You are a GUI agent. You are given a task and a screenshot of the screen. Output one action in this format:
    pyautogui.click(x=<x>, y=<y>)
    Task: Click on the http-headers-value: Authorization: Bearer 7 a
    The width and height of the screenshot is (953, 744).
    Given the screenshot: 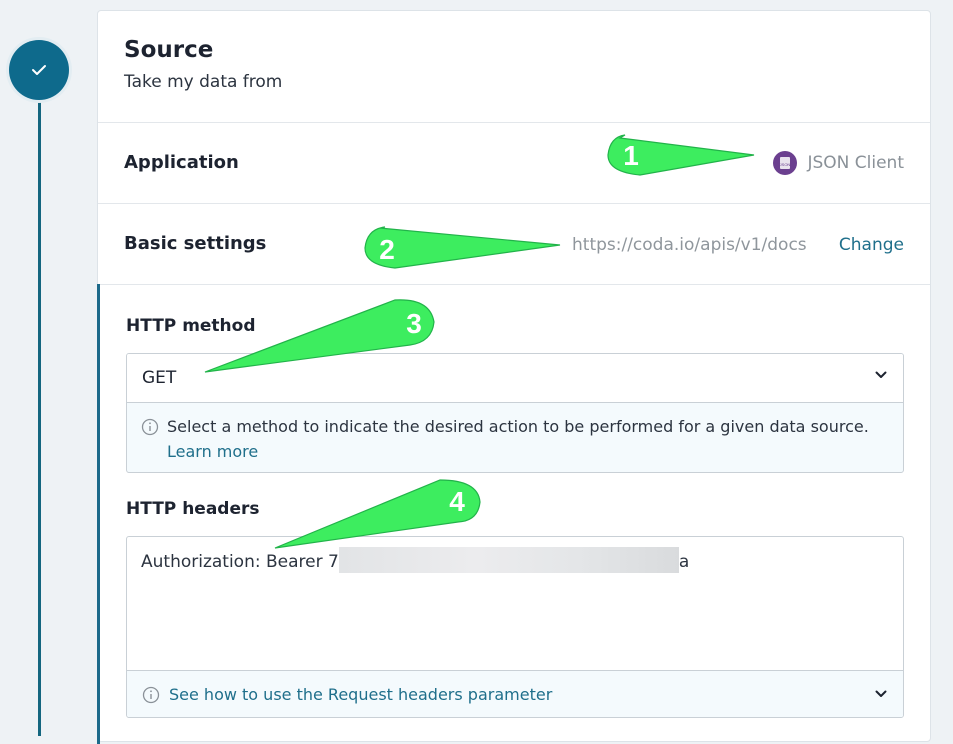 What is the action you would take?
    pyautogui.click(x=415, y=560)
    